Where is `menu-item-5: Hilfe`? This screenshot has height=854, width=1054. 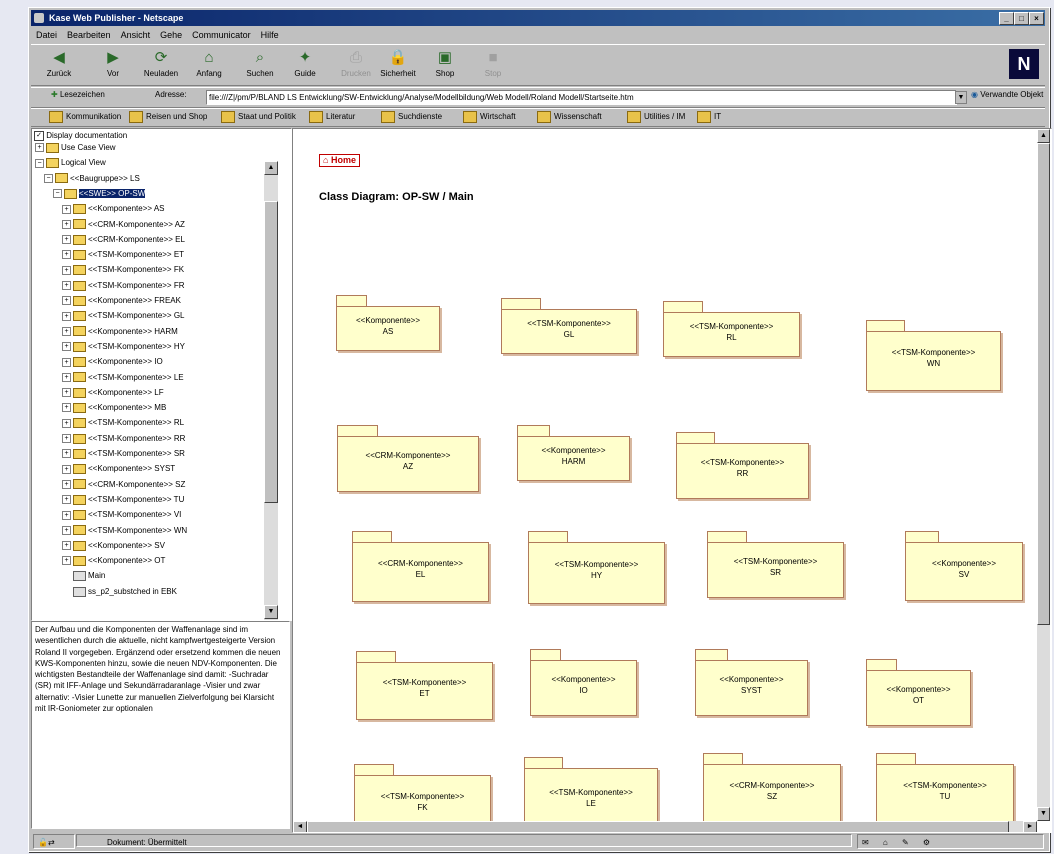 menu-item-5: Hilfe is located at coordinates (270, 35).